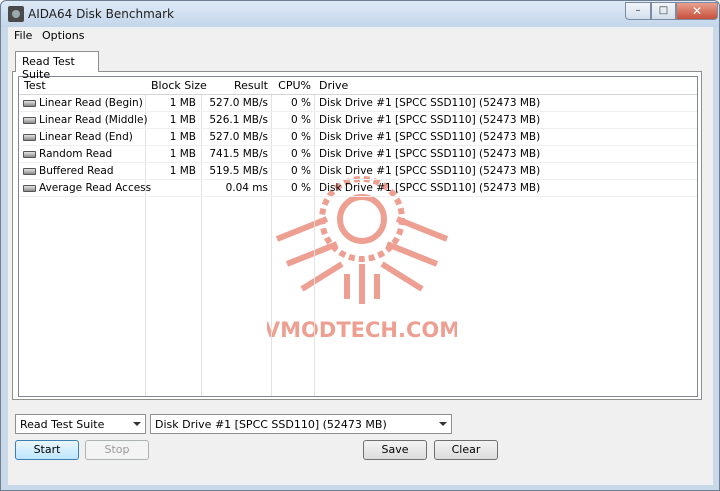 The height and width of the screenshot is (491, 720). Describe the element at coordinates (238, 154) in the screenshot. I see `cell-result: 741.5 MB/s` at that location.